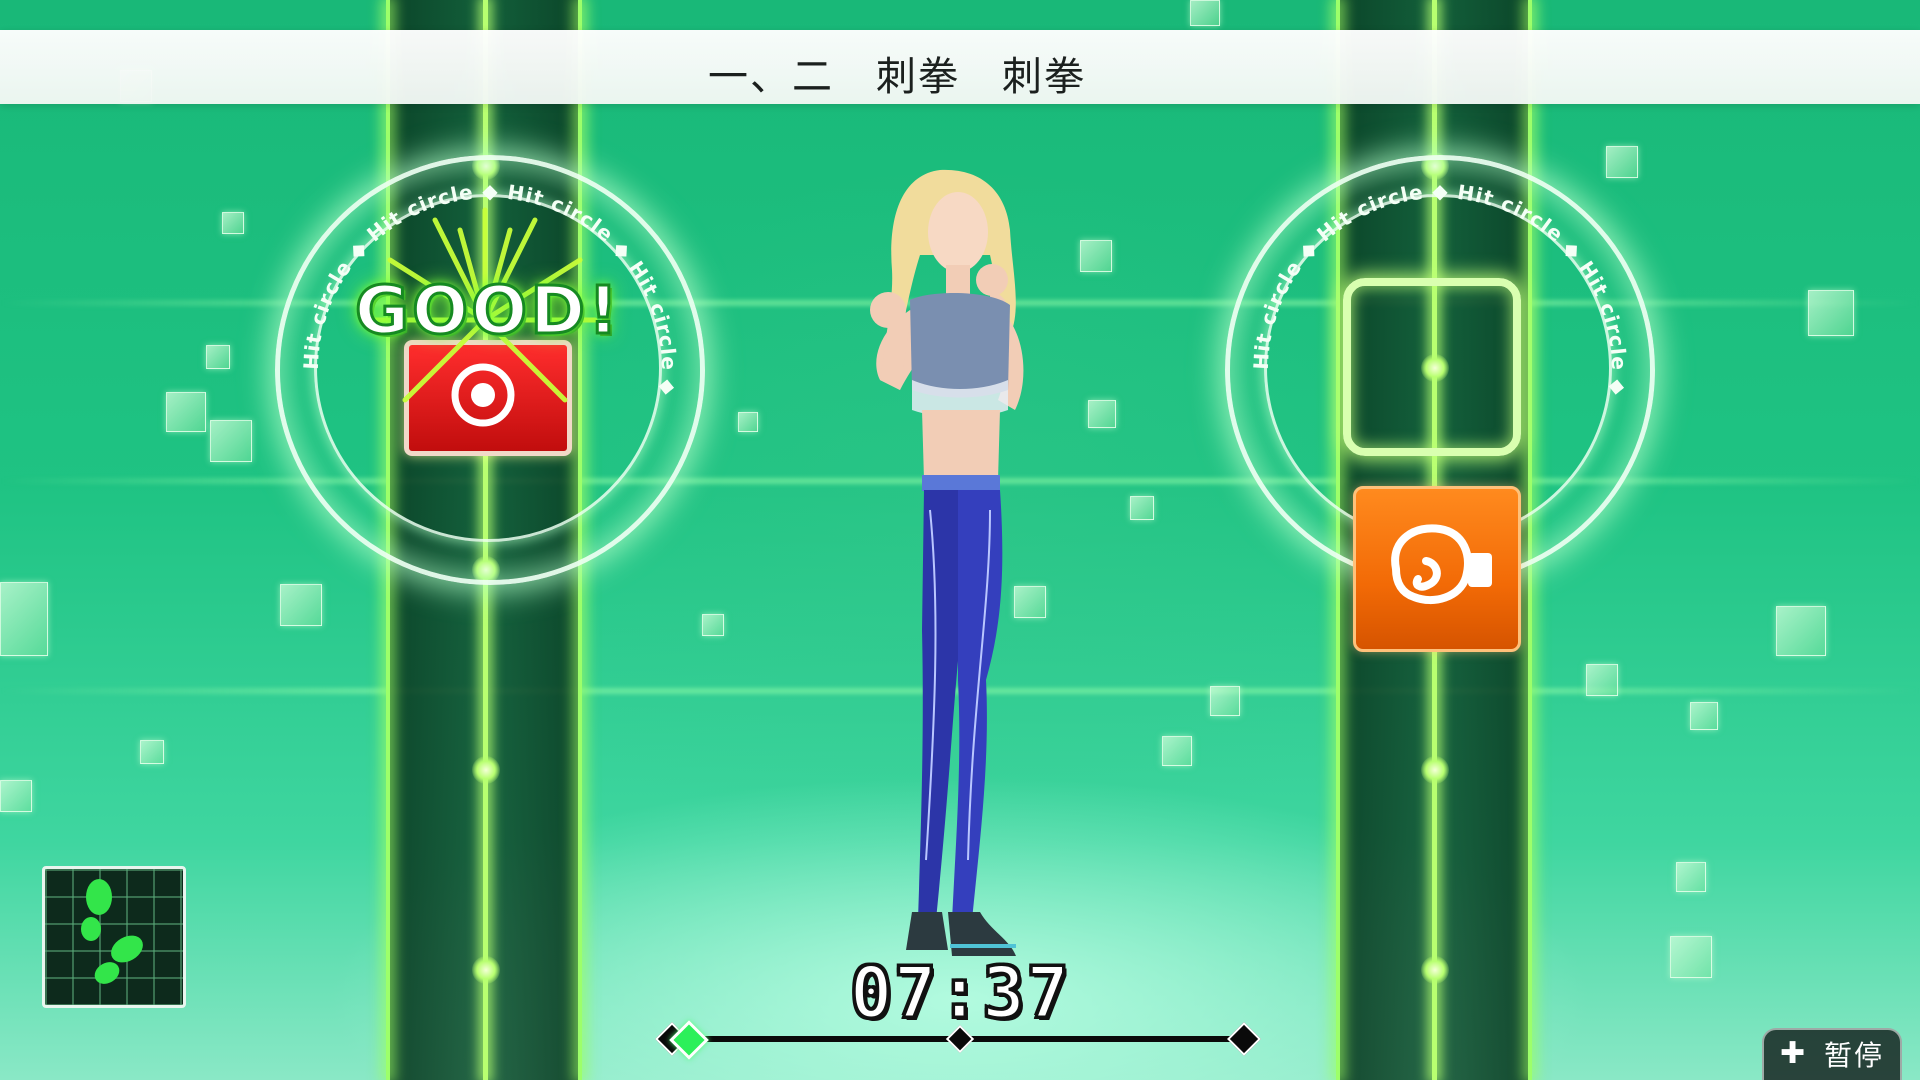 Image resolution: width=1920 pixels, height=1080 pixels. Describe the element at coordinates (1244, 1039) in the screenshot. I see `progress-end-marker` at that location.